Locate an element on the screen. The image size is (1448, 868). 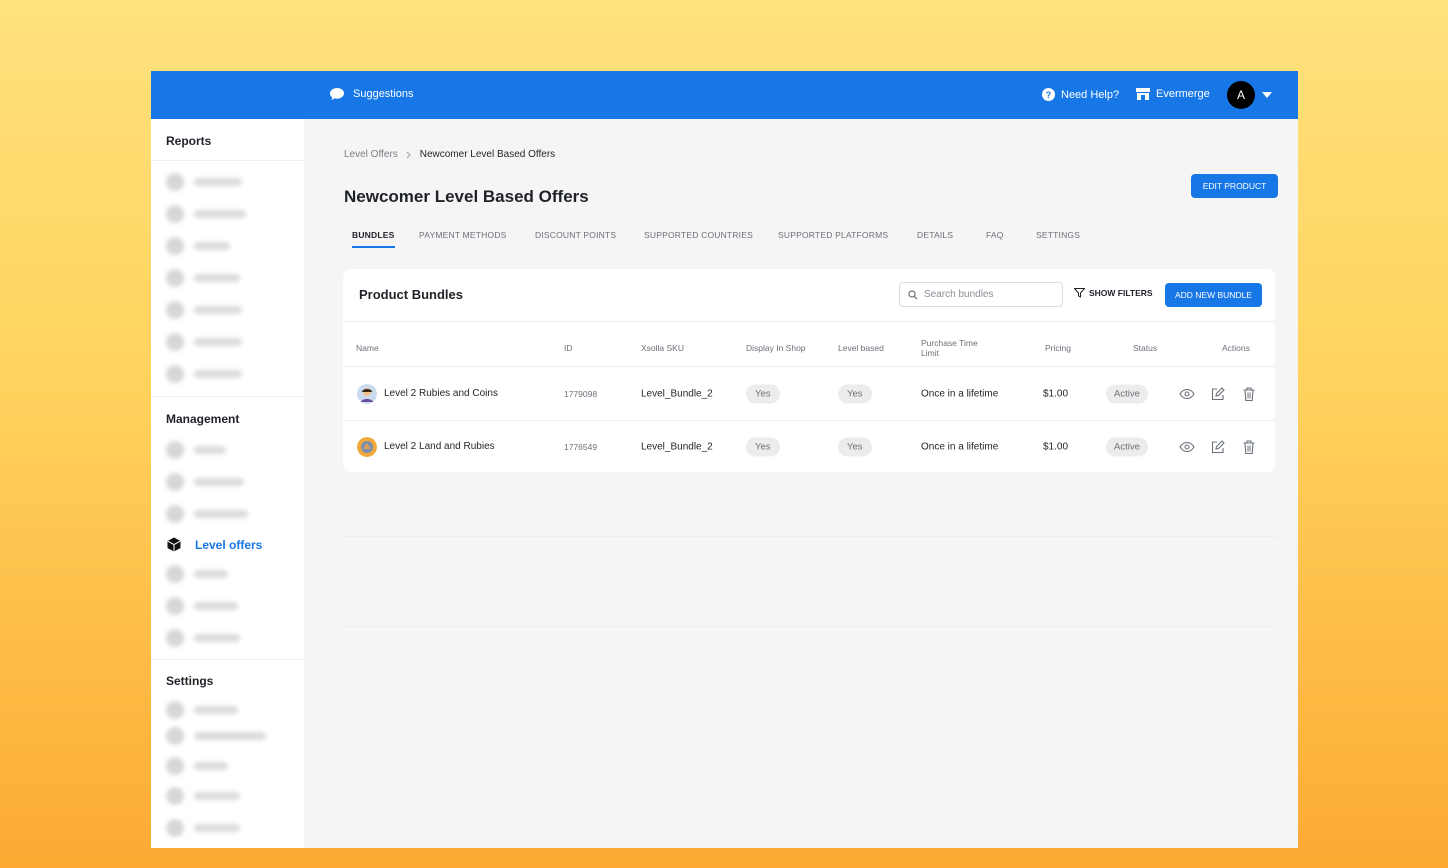
card-divider is located at coordinates (809, 321).